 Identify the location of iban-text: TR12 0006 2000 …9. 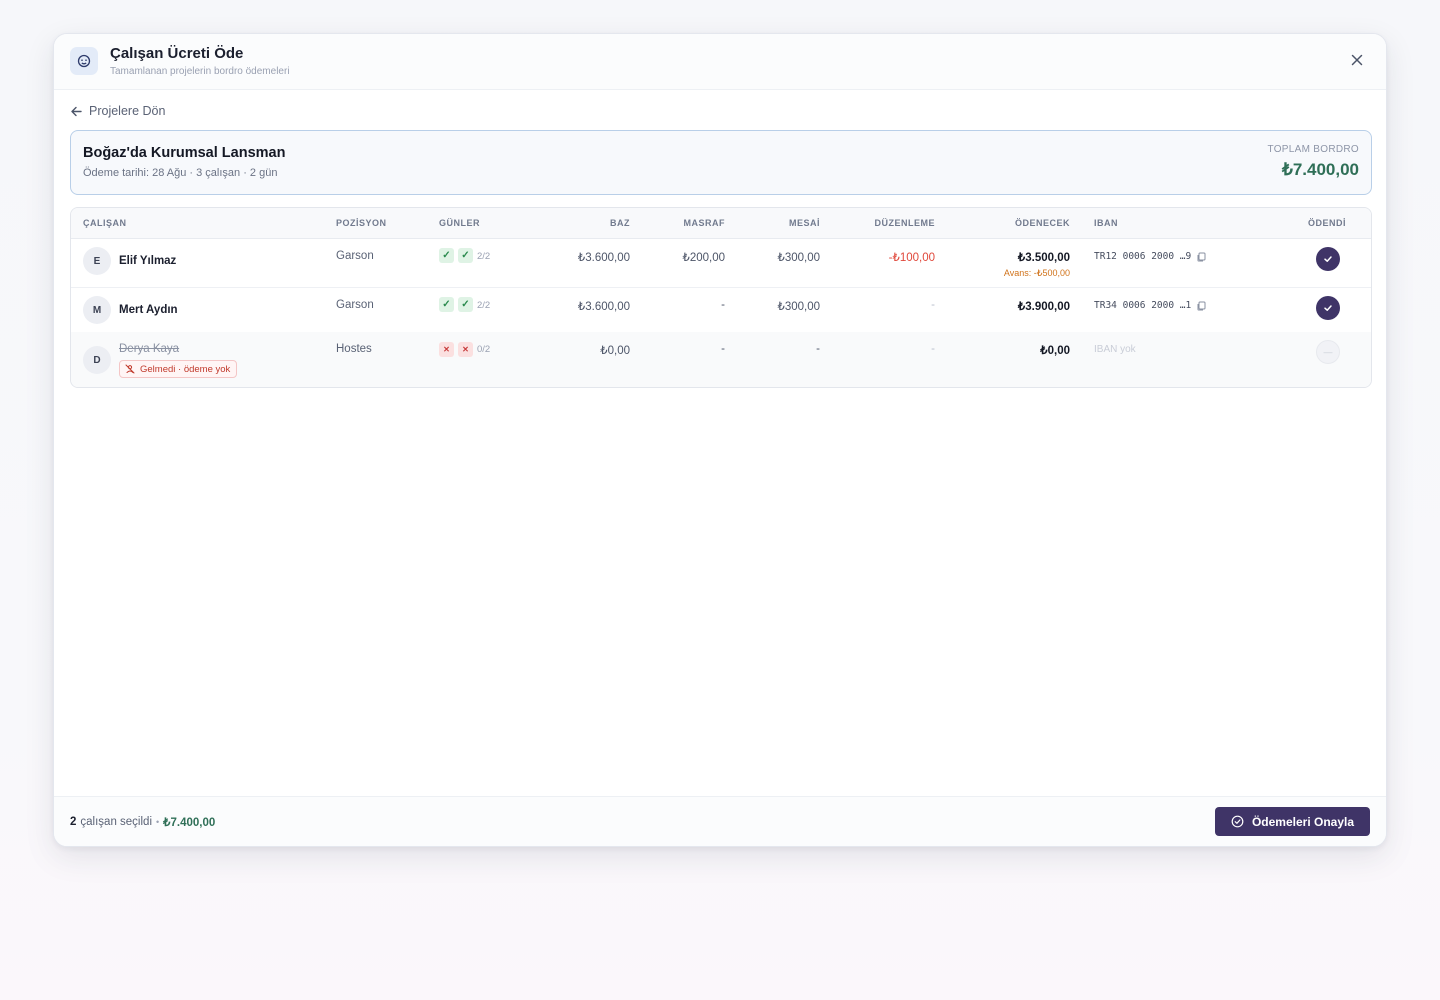
(1143, 256).